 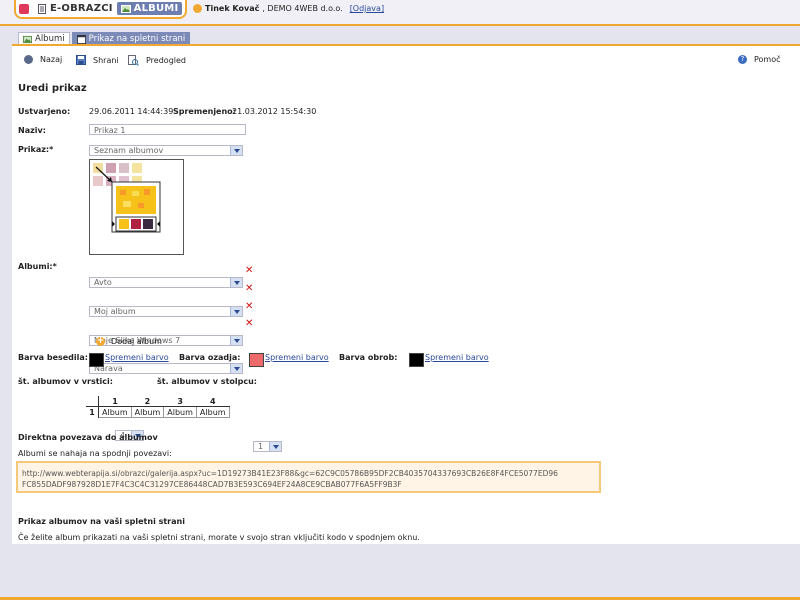 I want to click on save-button: Shrani, so click(x=97, y=60).